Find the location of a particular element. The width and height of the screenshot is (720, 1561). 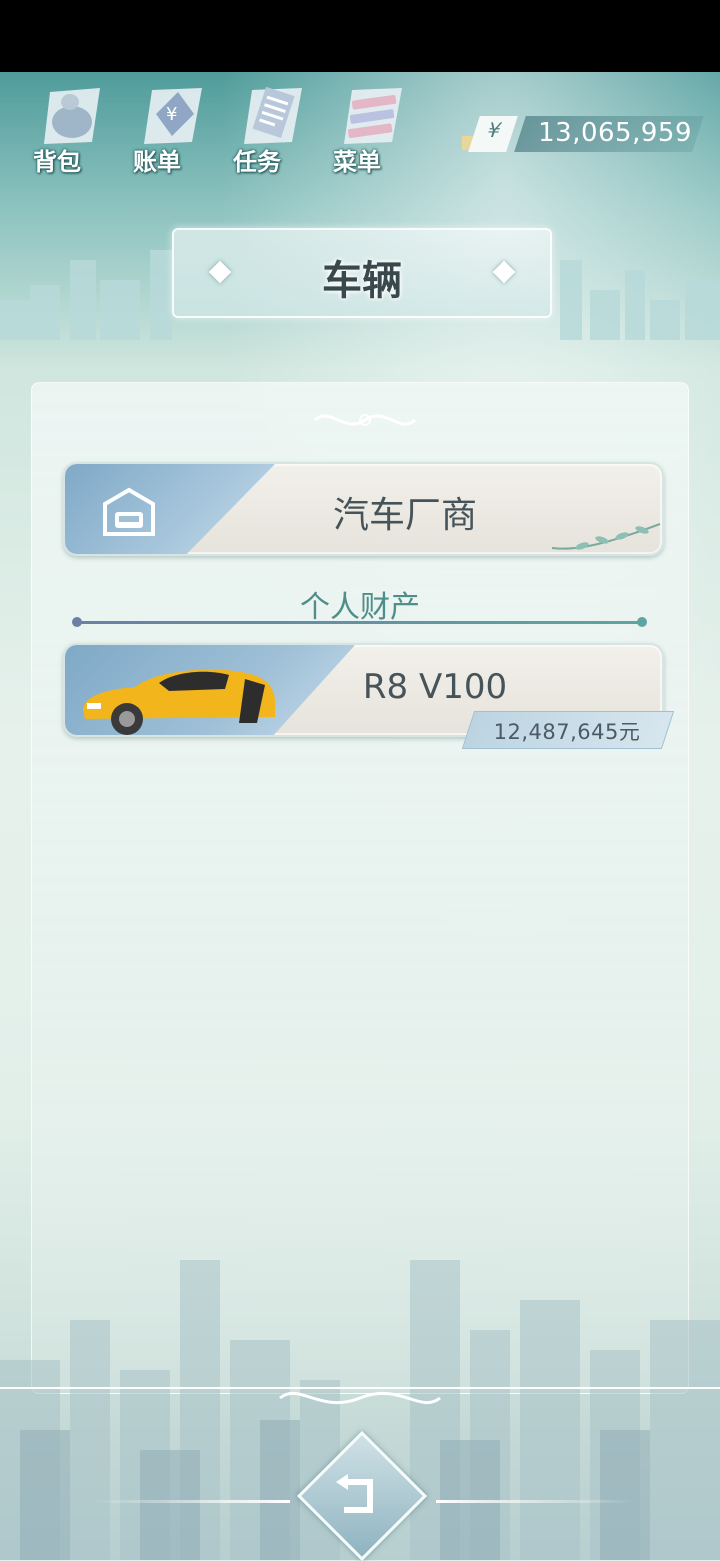

return-arrow-icon is located at coordinates (358, 1496).